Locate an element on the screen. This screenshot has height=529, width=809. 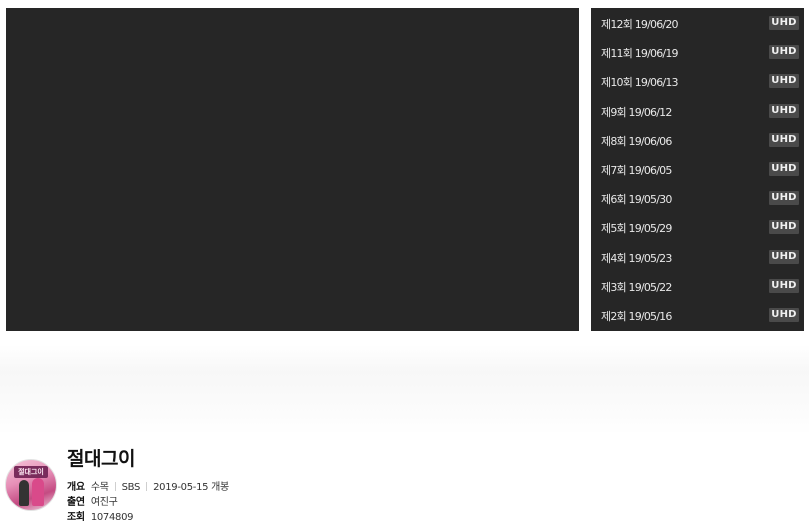
show-poster-avatar: 절대그이 is located at coordinates (31, 485).